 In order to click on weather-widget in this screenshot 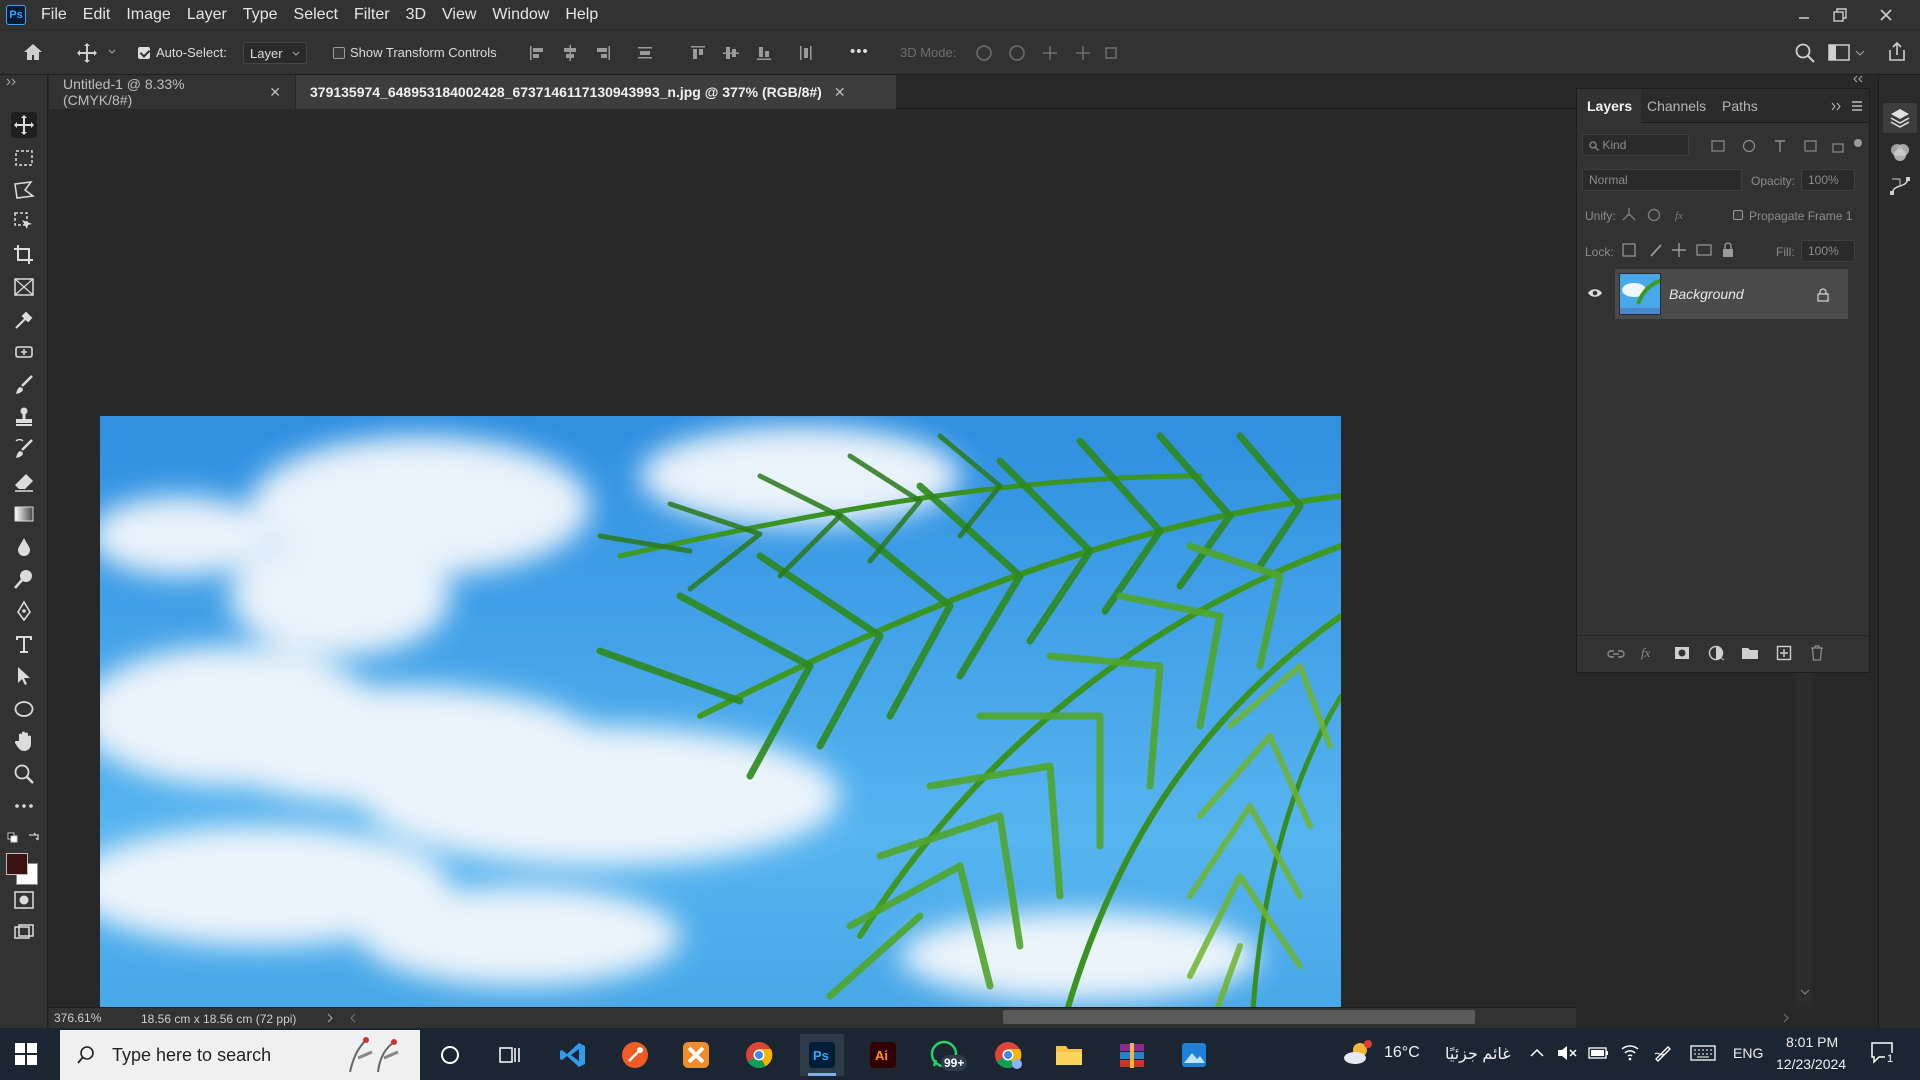, I will do `click(1358, 1054)`.